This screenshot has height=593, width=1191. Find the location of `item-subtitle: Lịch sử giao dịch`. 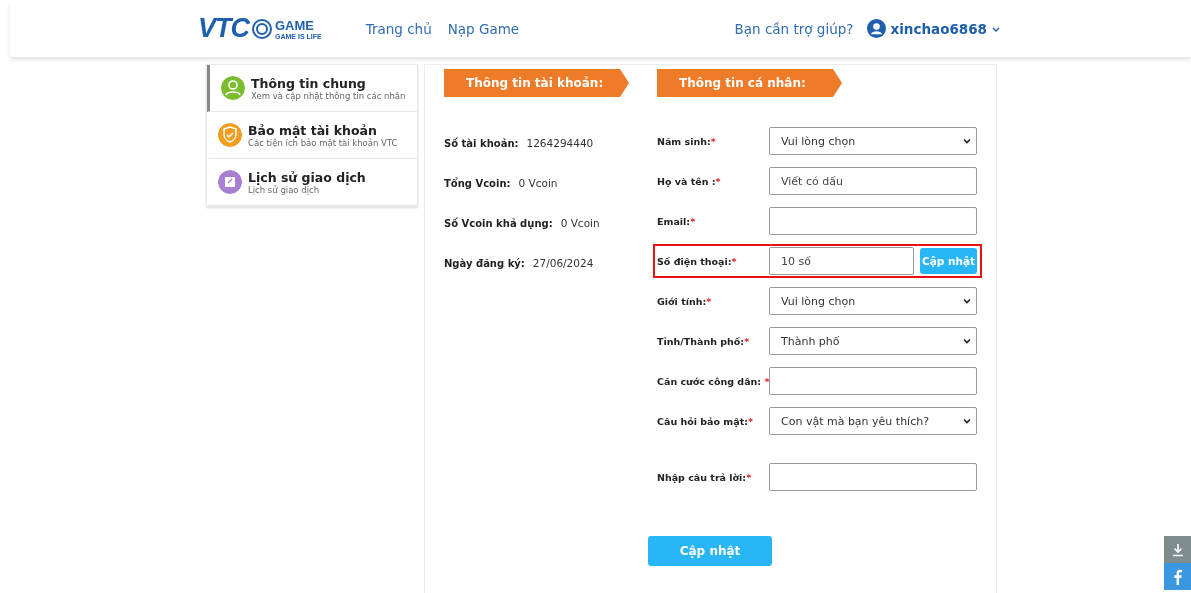

item-subtitle: Lịch sử giao dịch is located at coordinates (284, 189).